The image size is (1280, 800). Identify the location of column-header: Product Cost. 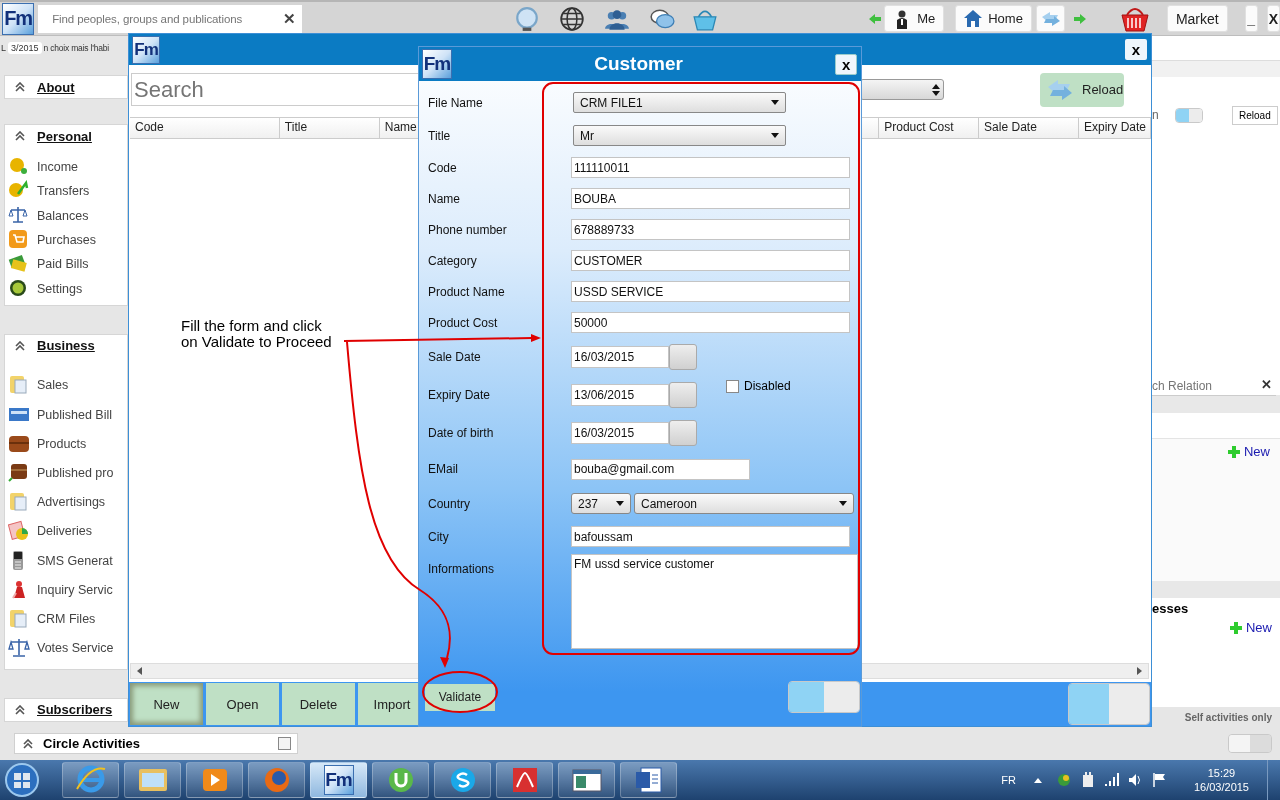
(929, 128).